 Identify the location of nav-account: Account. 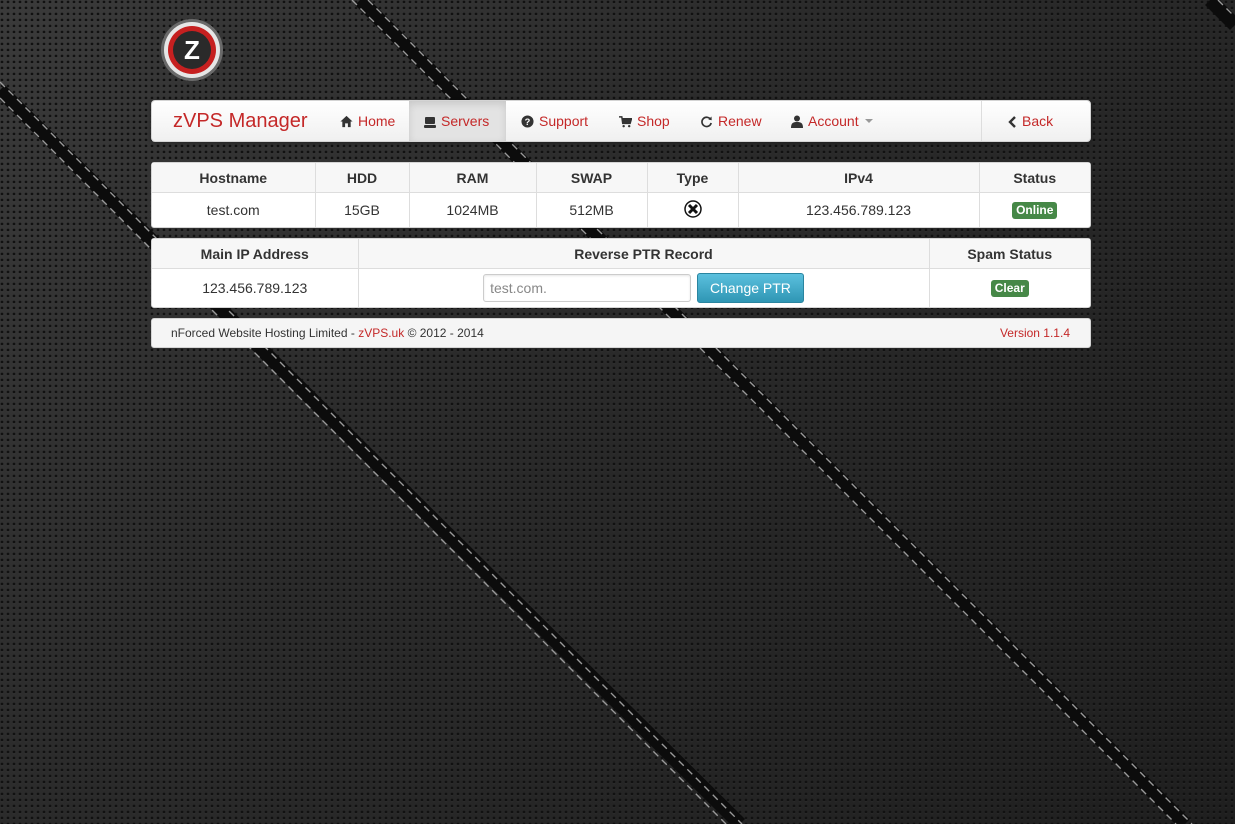
(832, 121).